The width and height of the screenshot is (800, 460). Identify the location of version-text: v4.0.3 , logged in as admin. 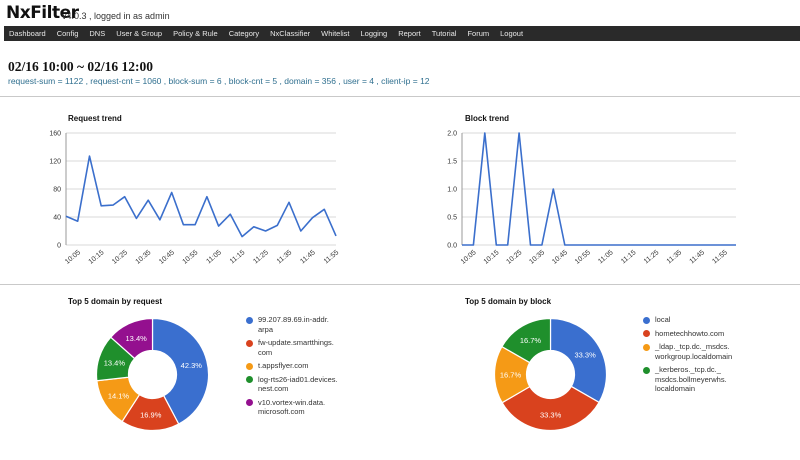
(116, 16).